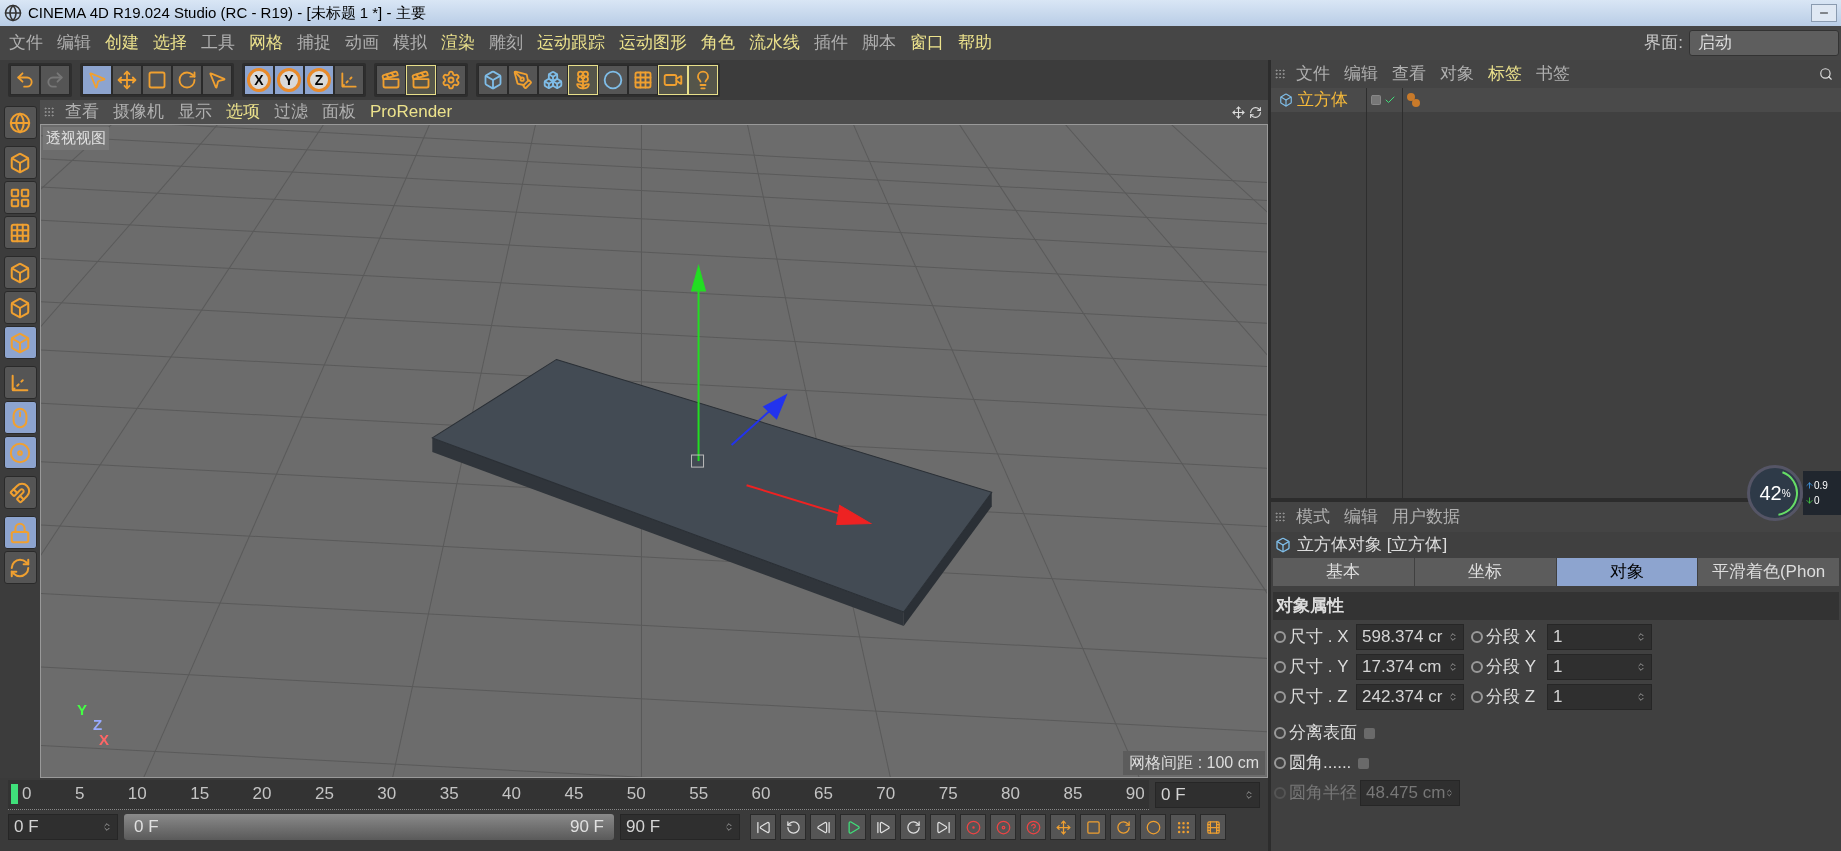 This screenshot has width=1841, height=851. I want to click on menu-item: 模式, so click(1313, 517).